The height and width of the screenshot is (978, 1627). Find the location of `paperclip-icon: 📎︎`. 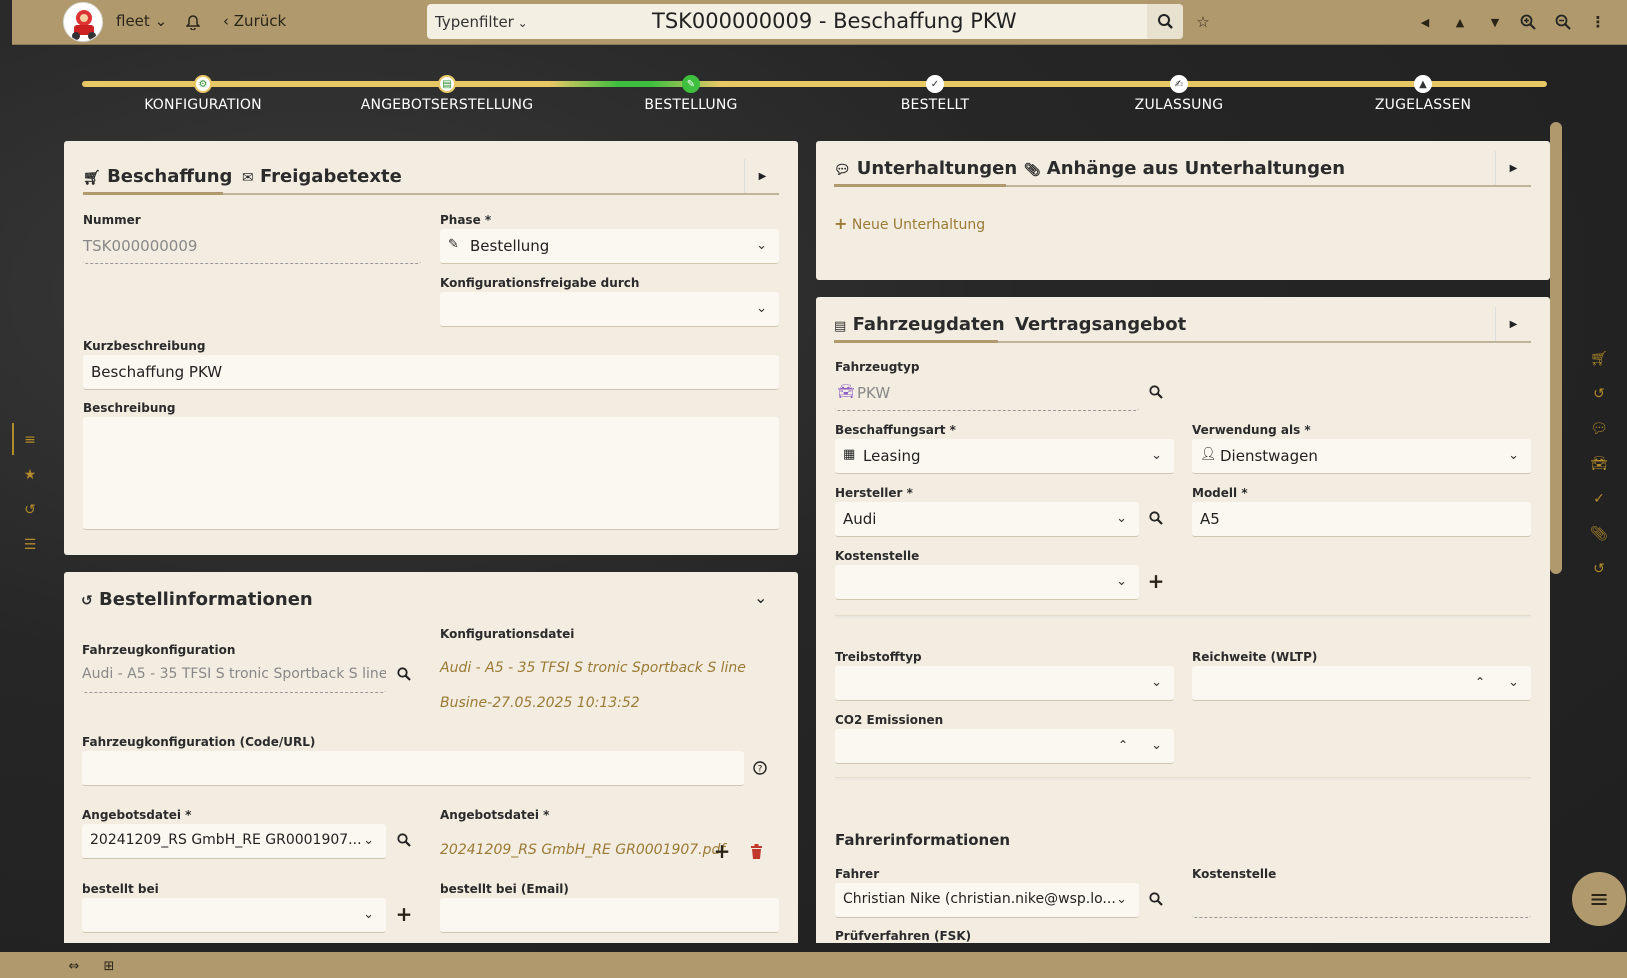

paperclip-icon: 📎︎ is located at coordinates (1599, 534).